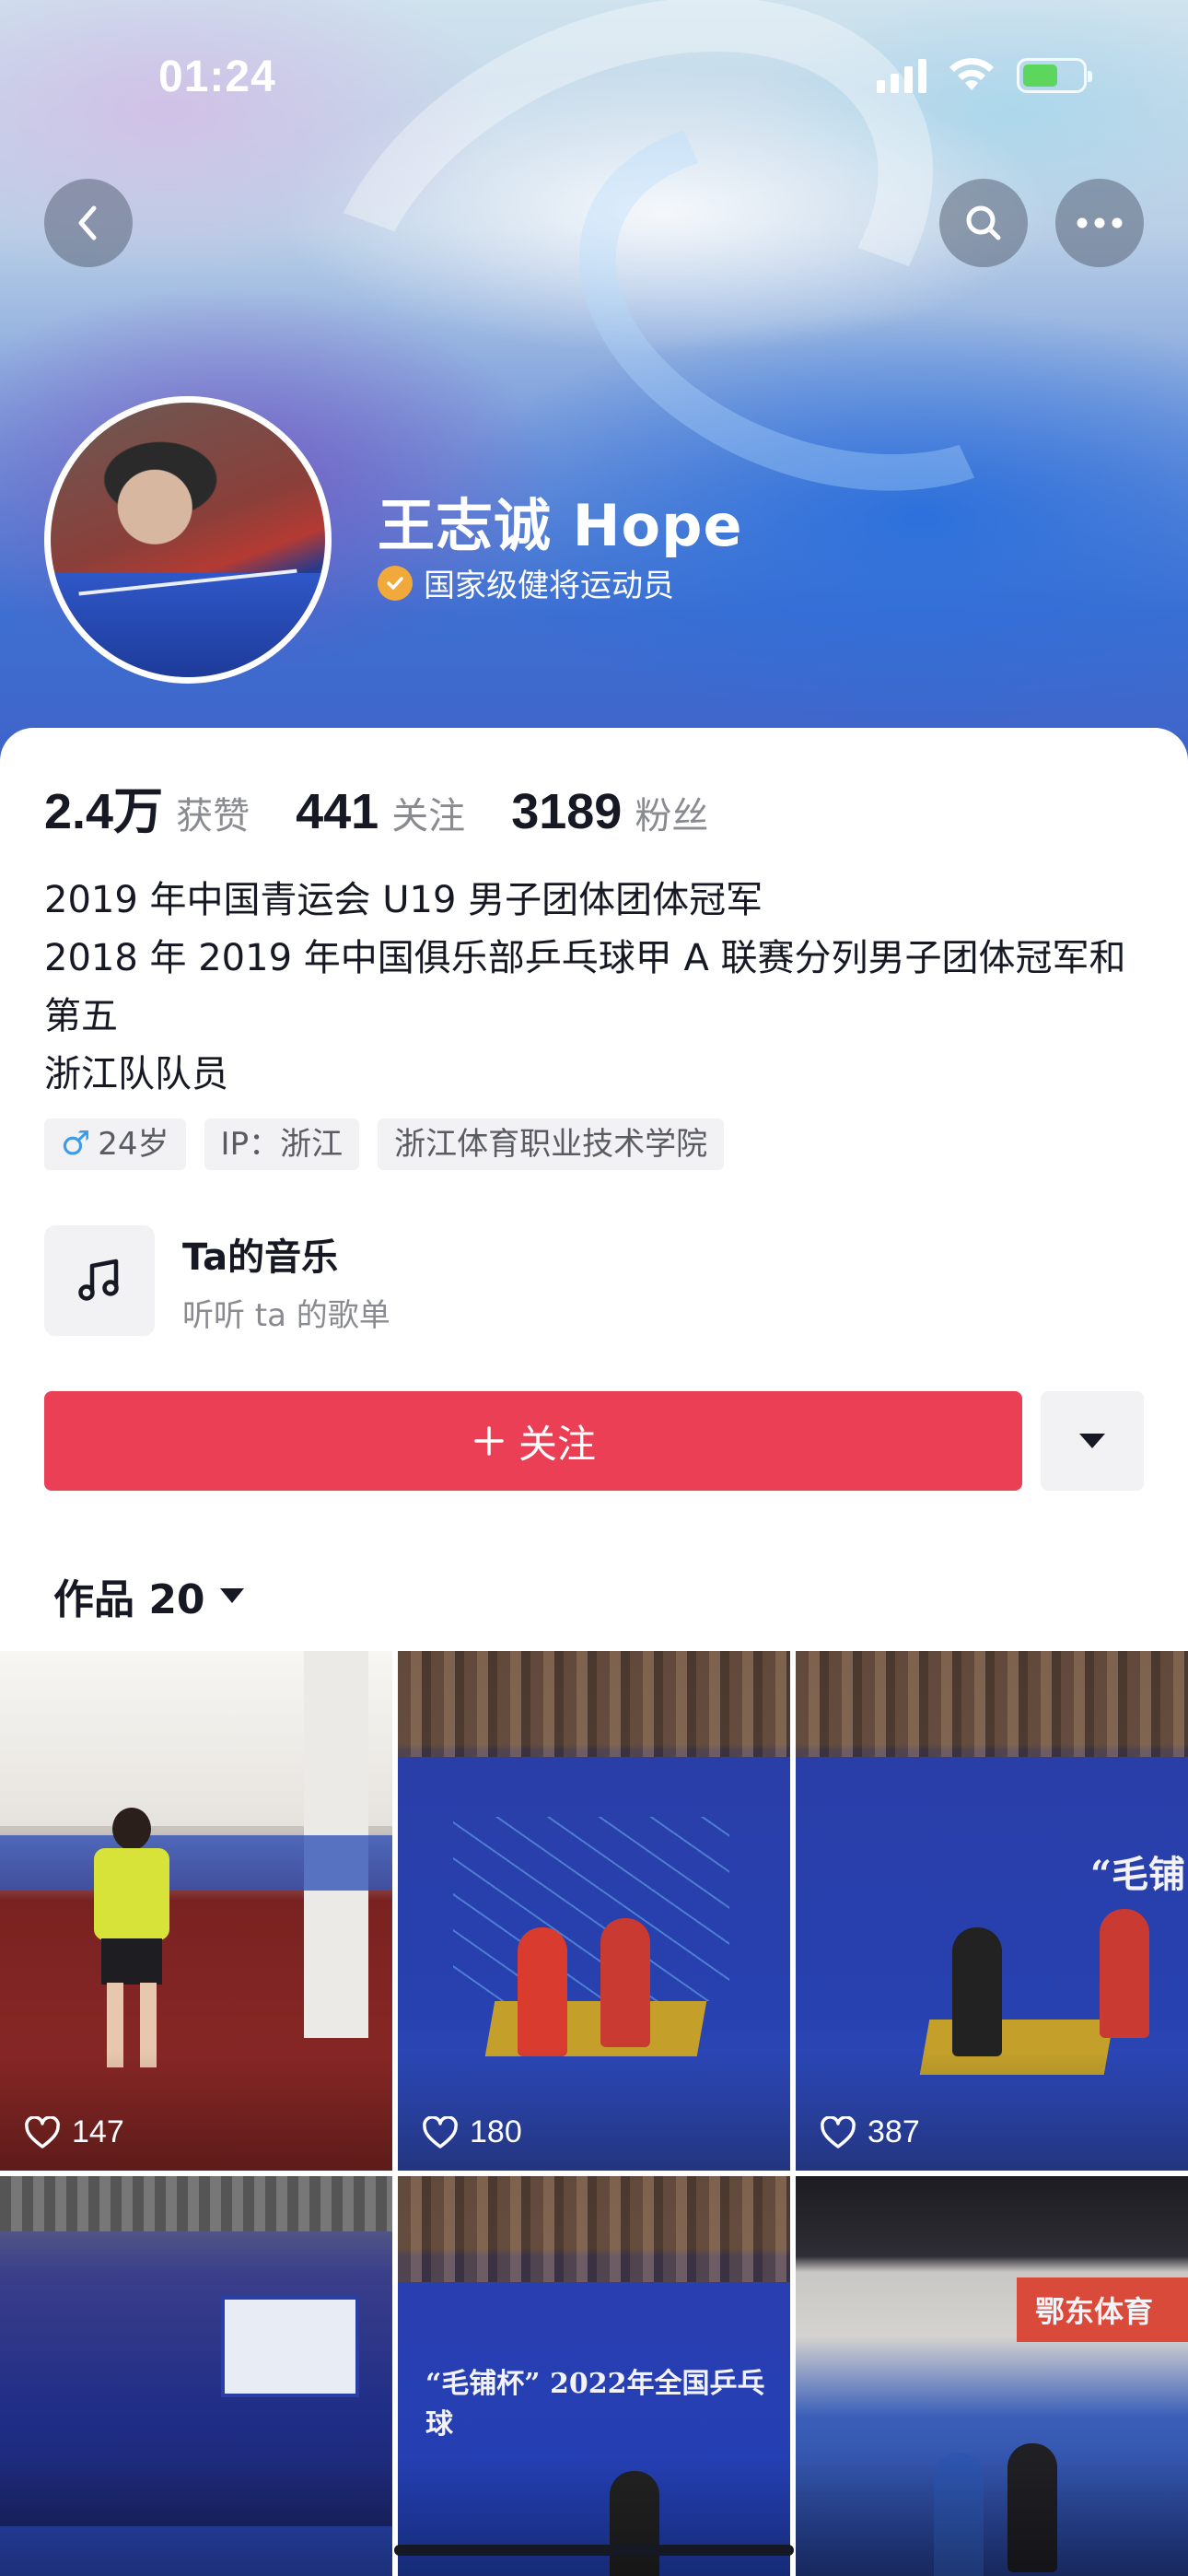 The width and height of the screenshot is (1188, 2576). I want to click on home-indicator, so click(594, 2550).